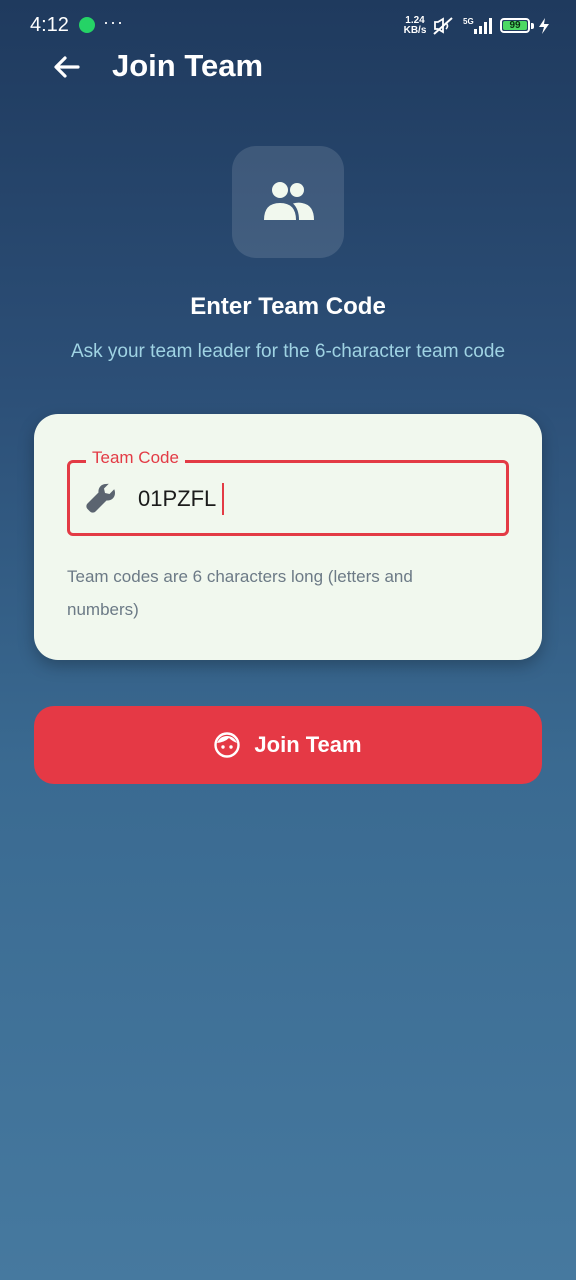 The image size is (576, 1280). I want to click on signal-icon: 5G, so click(477, 25).